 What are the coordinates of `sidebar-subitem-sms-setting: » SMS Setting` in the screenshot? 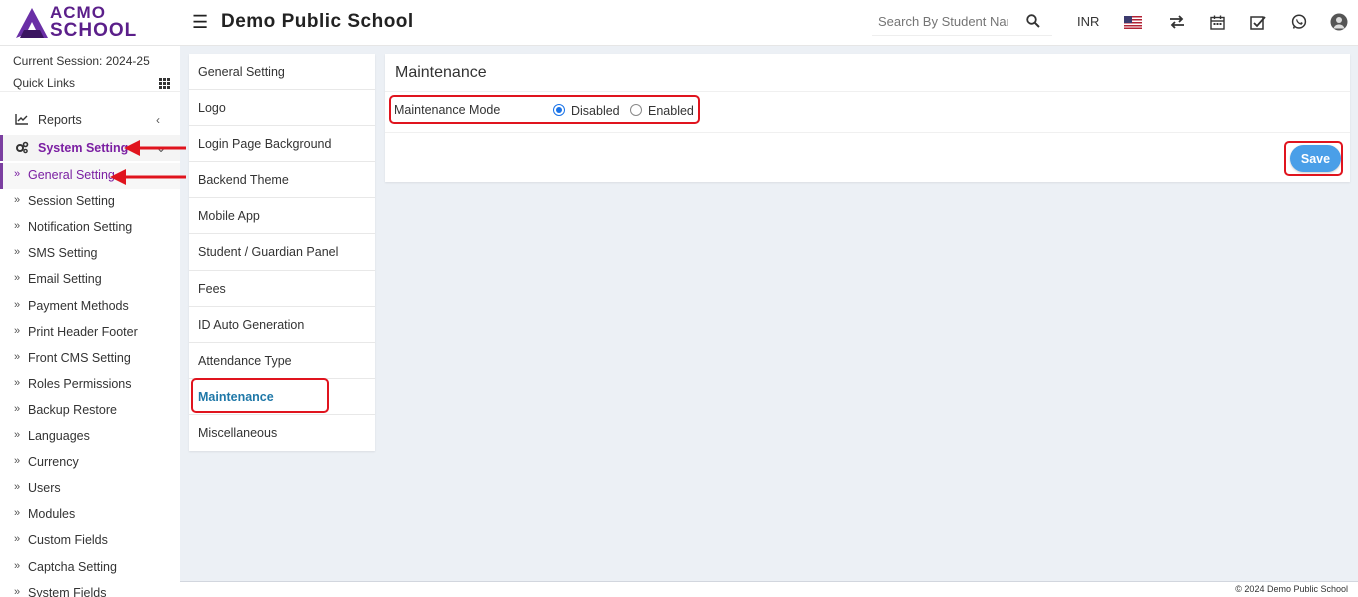 It's located at (90, 254).